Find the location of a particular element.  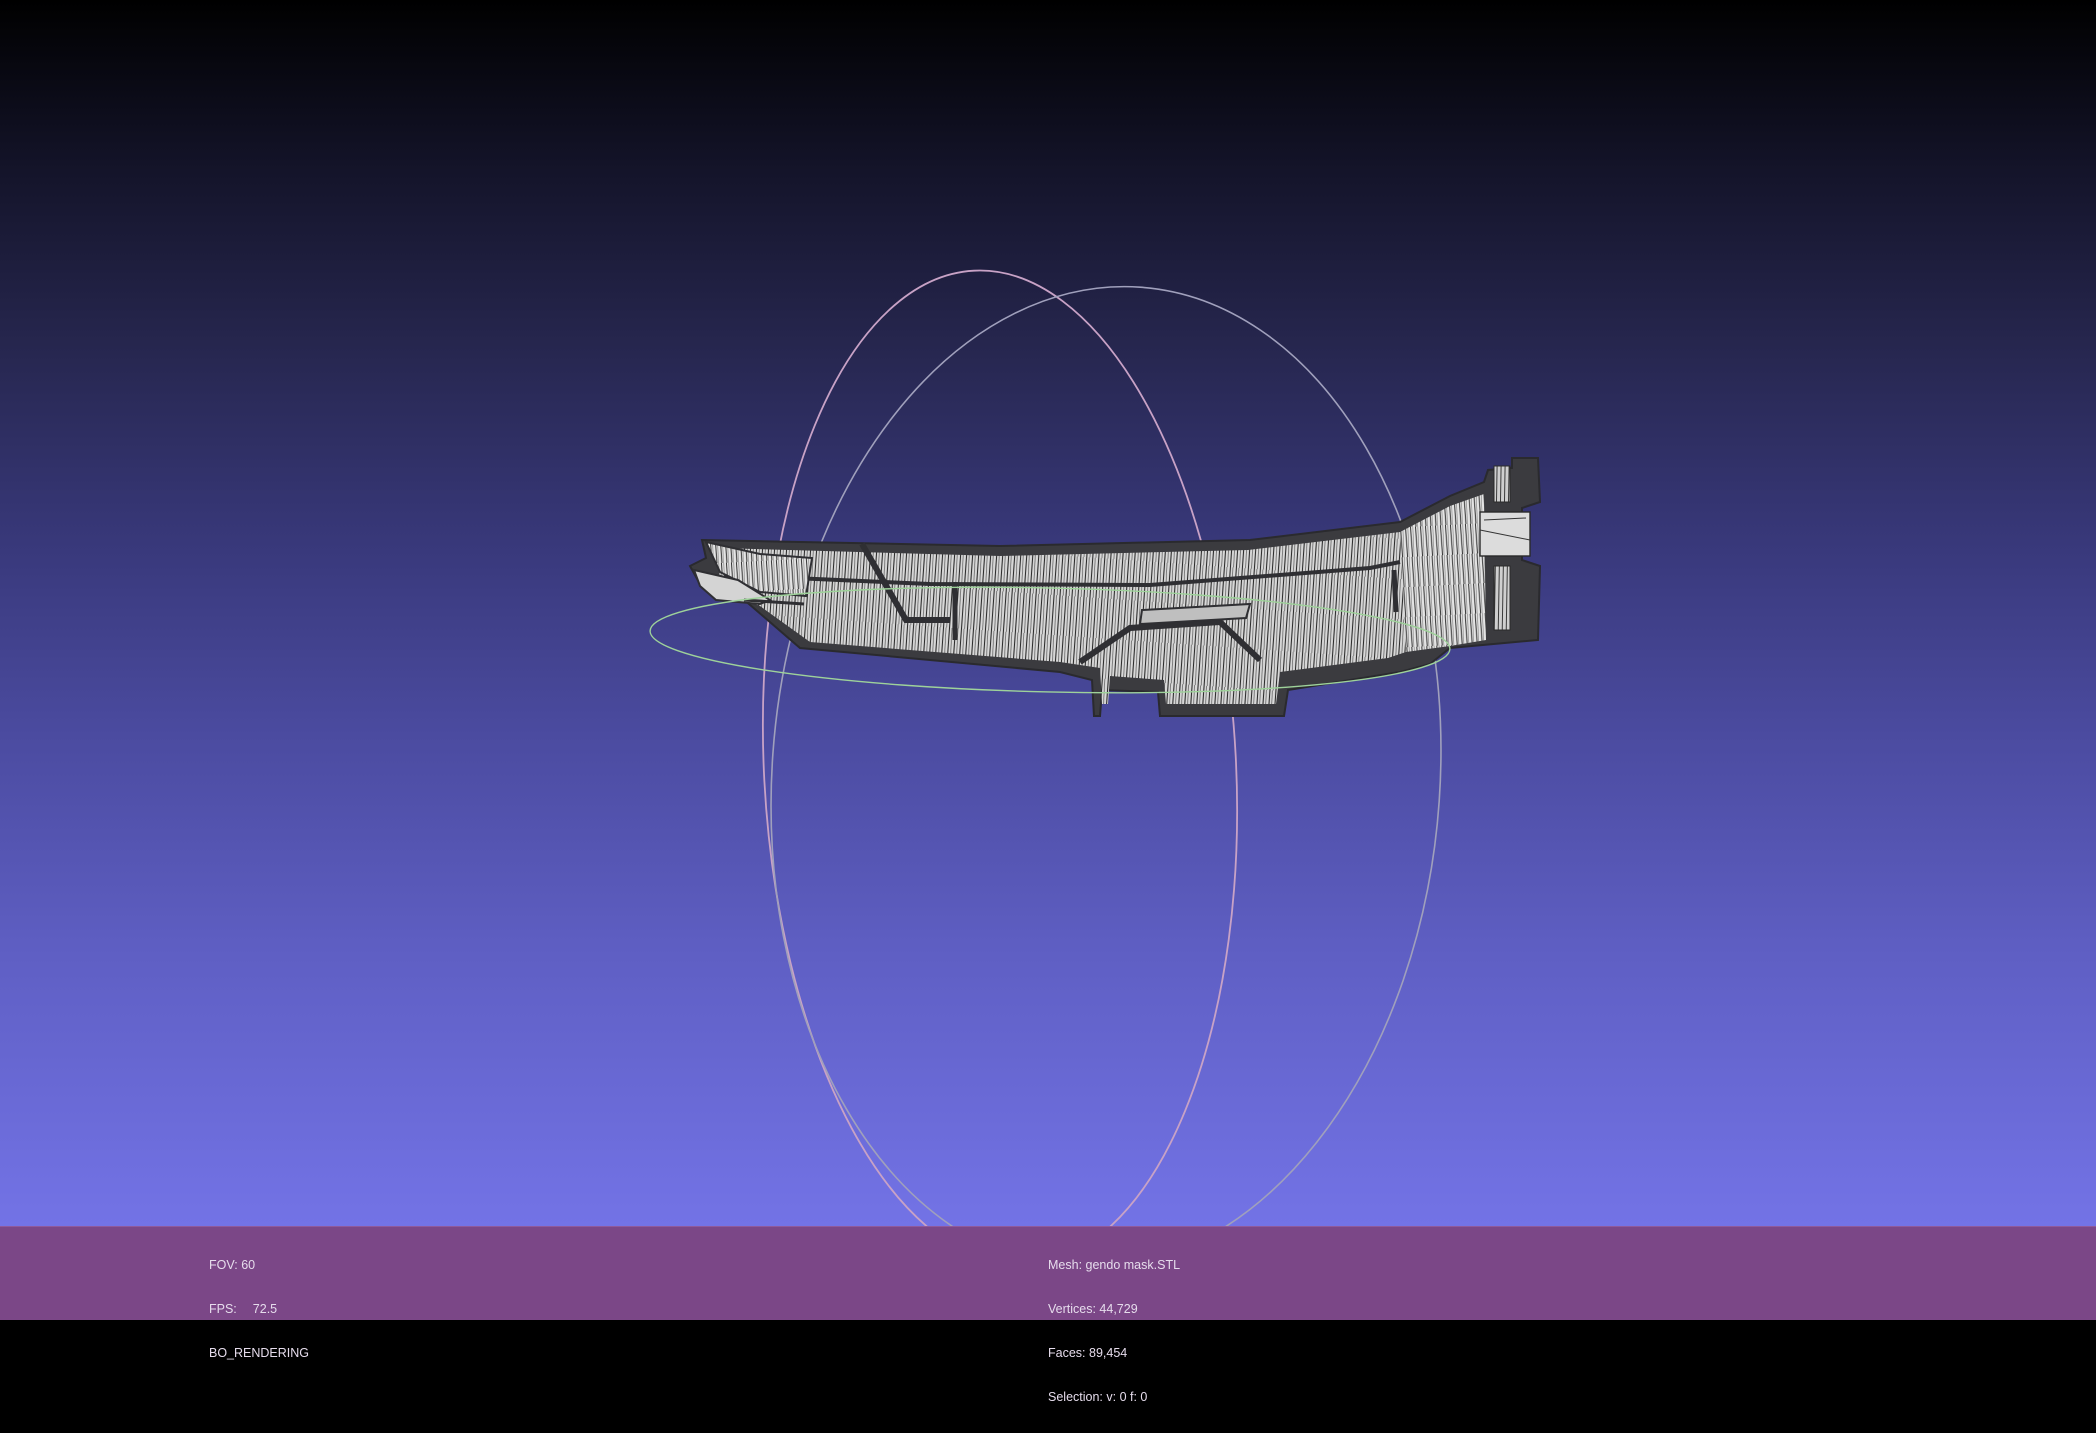

fov-label: FOV: is located at coordinates (223, 1265).